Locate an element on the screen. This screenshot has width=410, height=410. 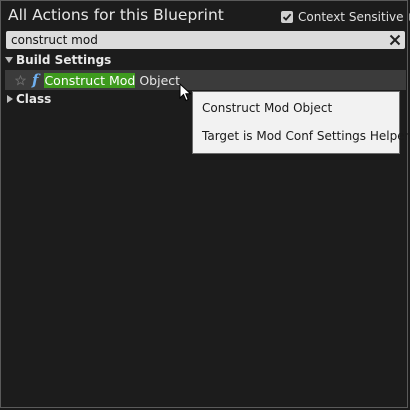
mouse-cursor-icon is located at coordinates (185, 92).